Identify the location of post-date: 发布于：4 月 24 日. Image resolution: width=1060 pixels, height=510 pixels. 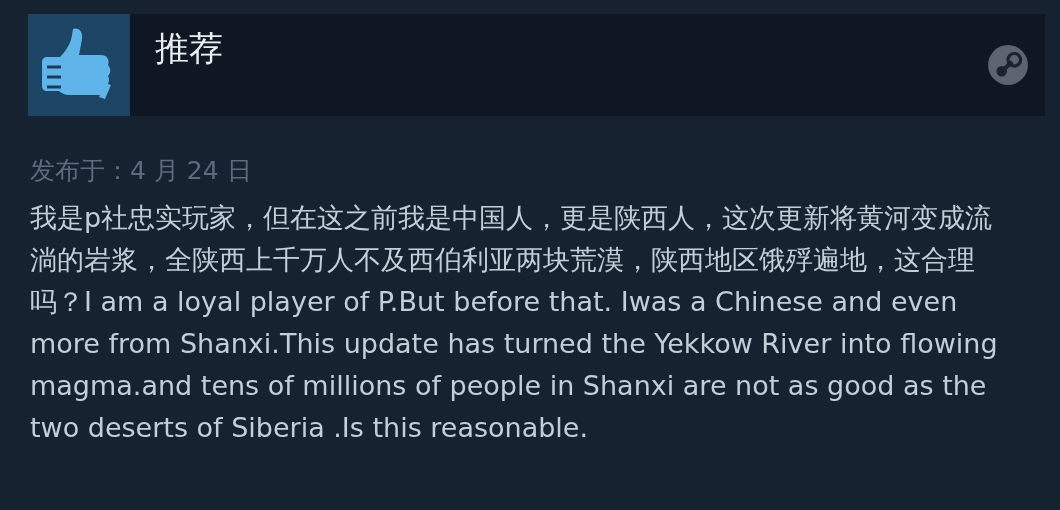
(141, 171).